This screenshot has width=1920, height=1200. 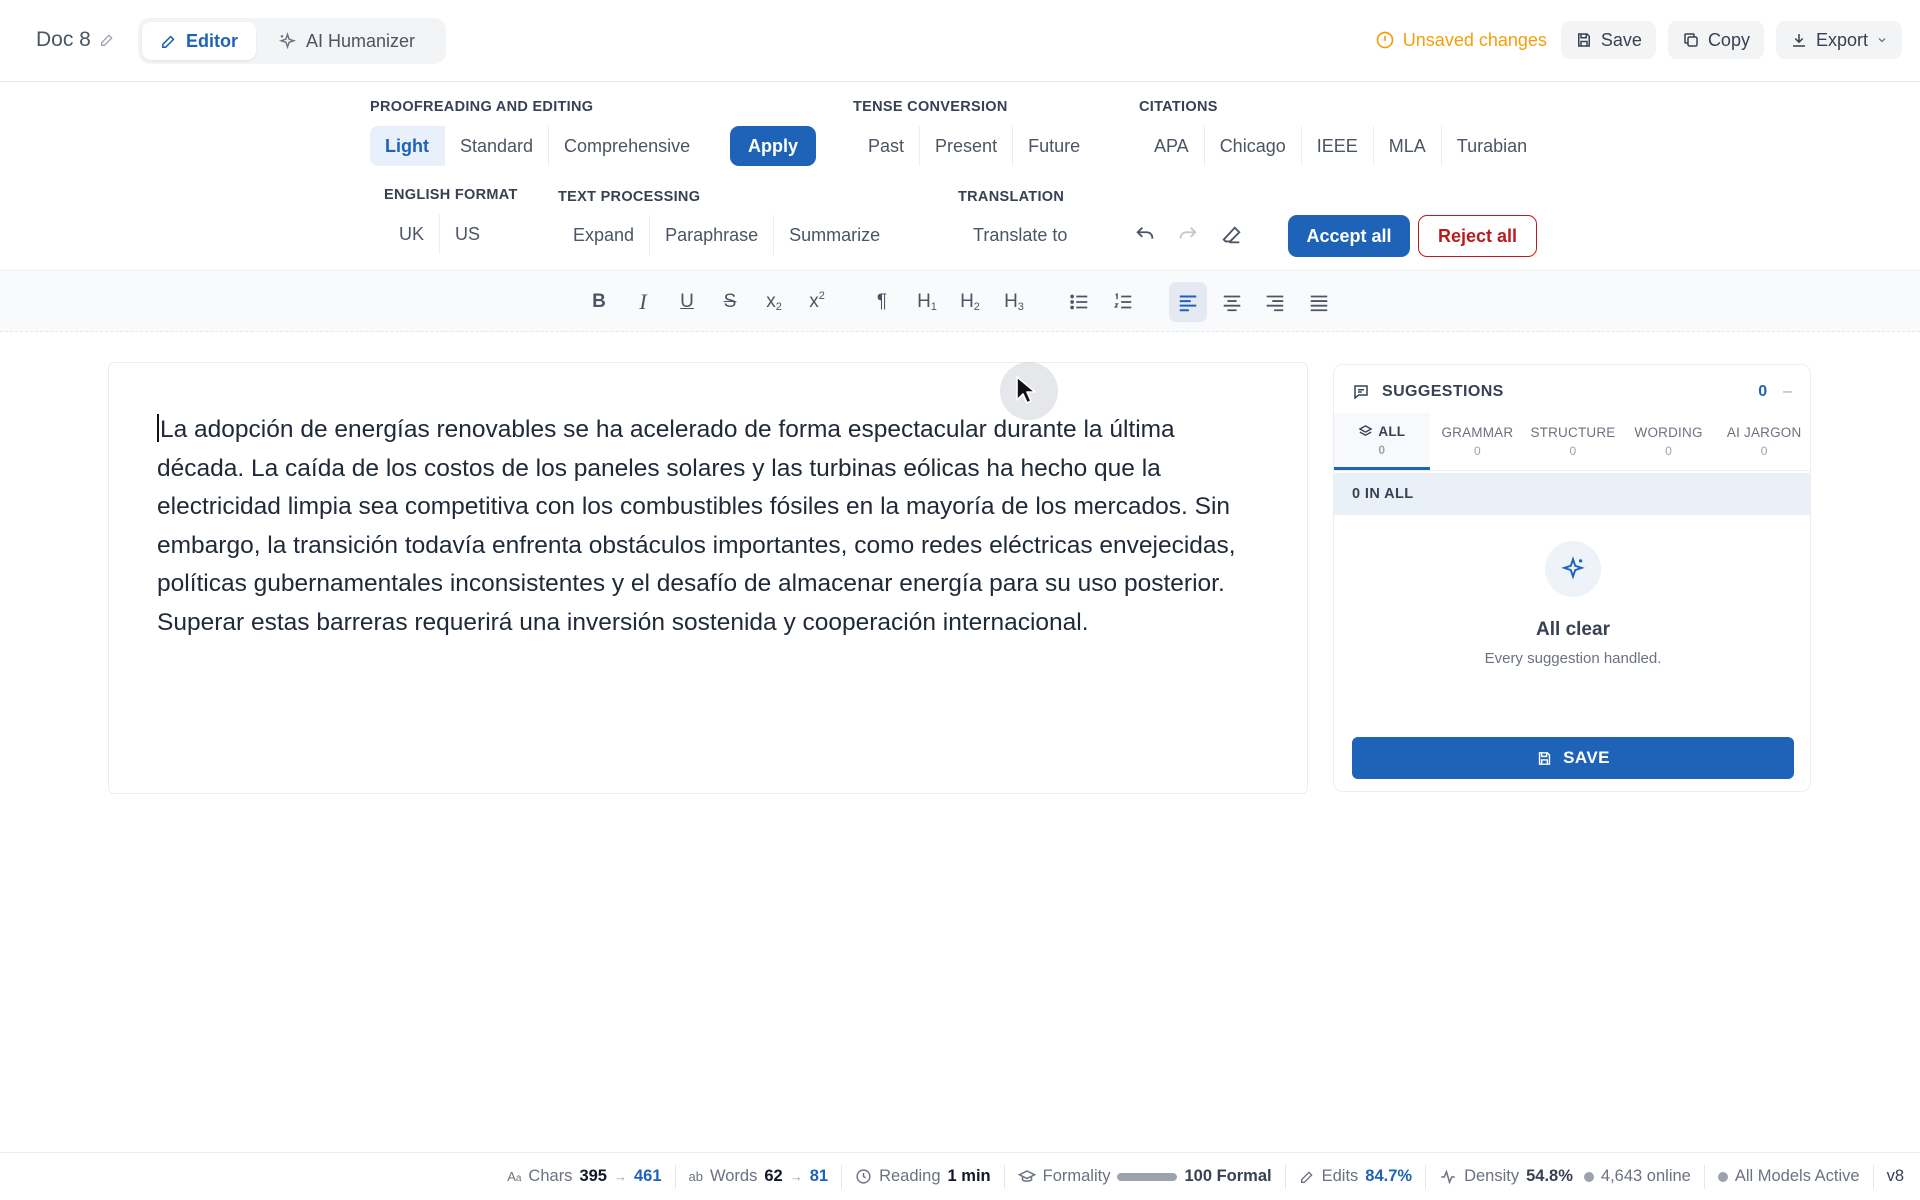 I want to click on bullet-list-icon, so click(x=1079, y=302).